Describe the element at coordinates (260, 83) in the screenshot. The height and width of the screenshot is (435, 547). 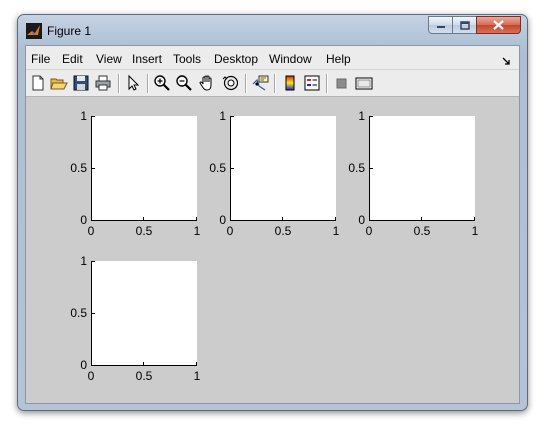
I see `data-cursor-icon` at that location.